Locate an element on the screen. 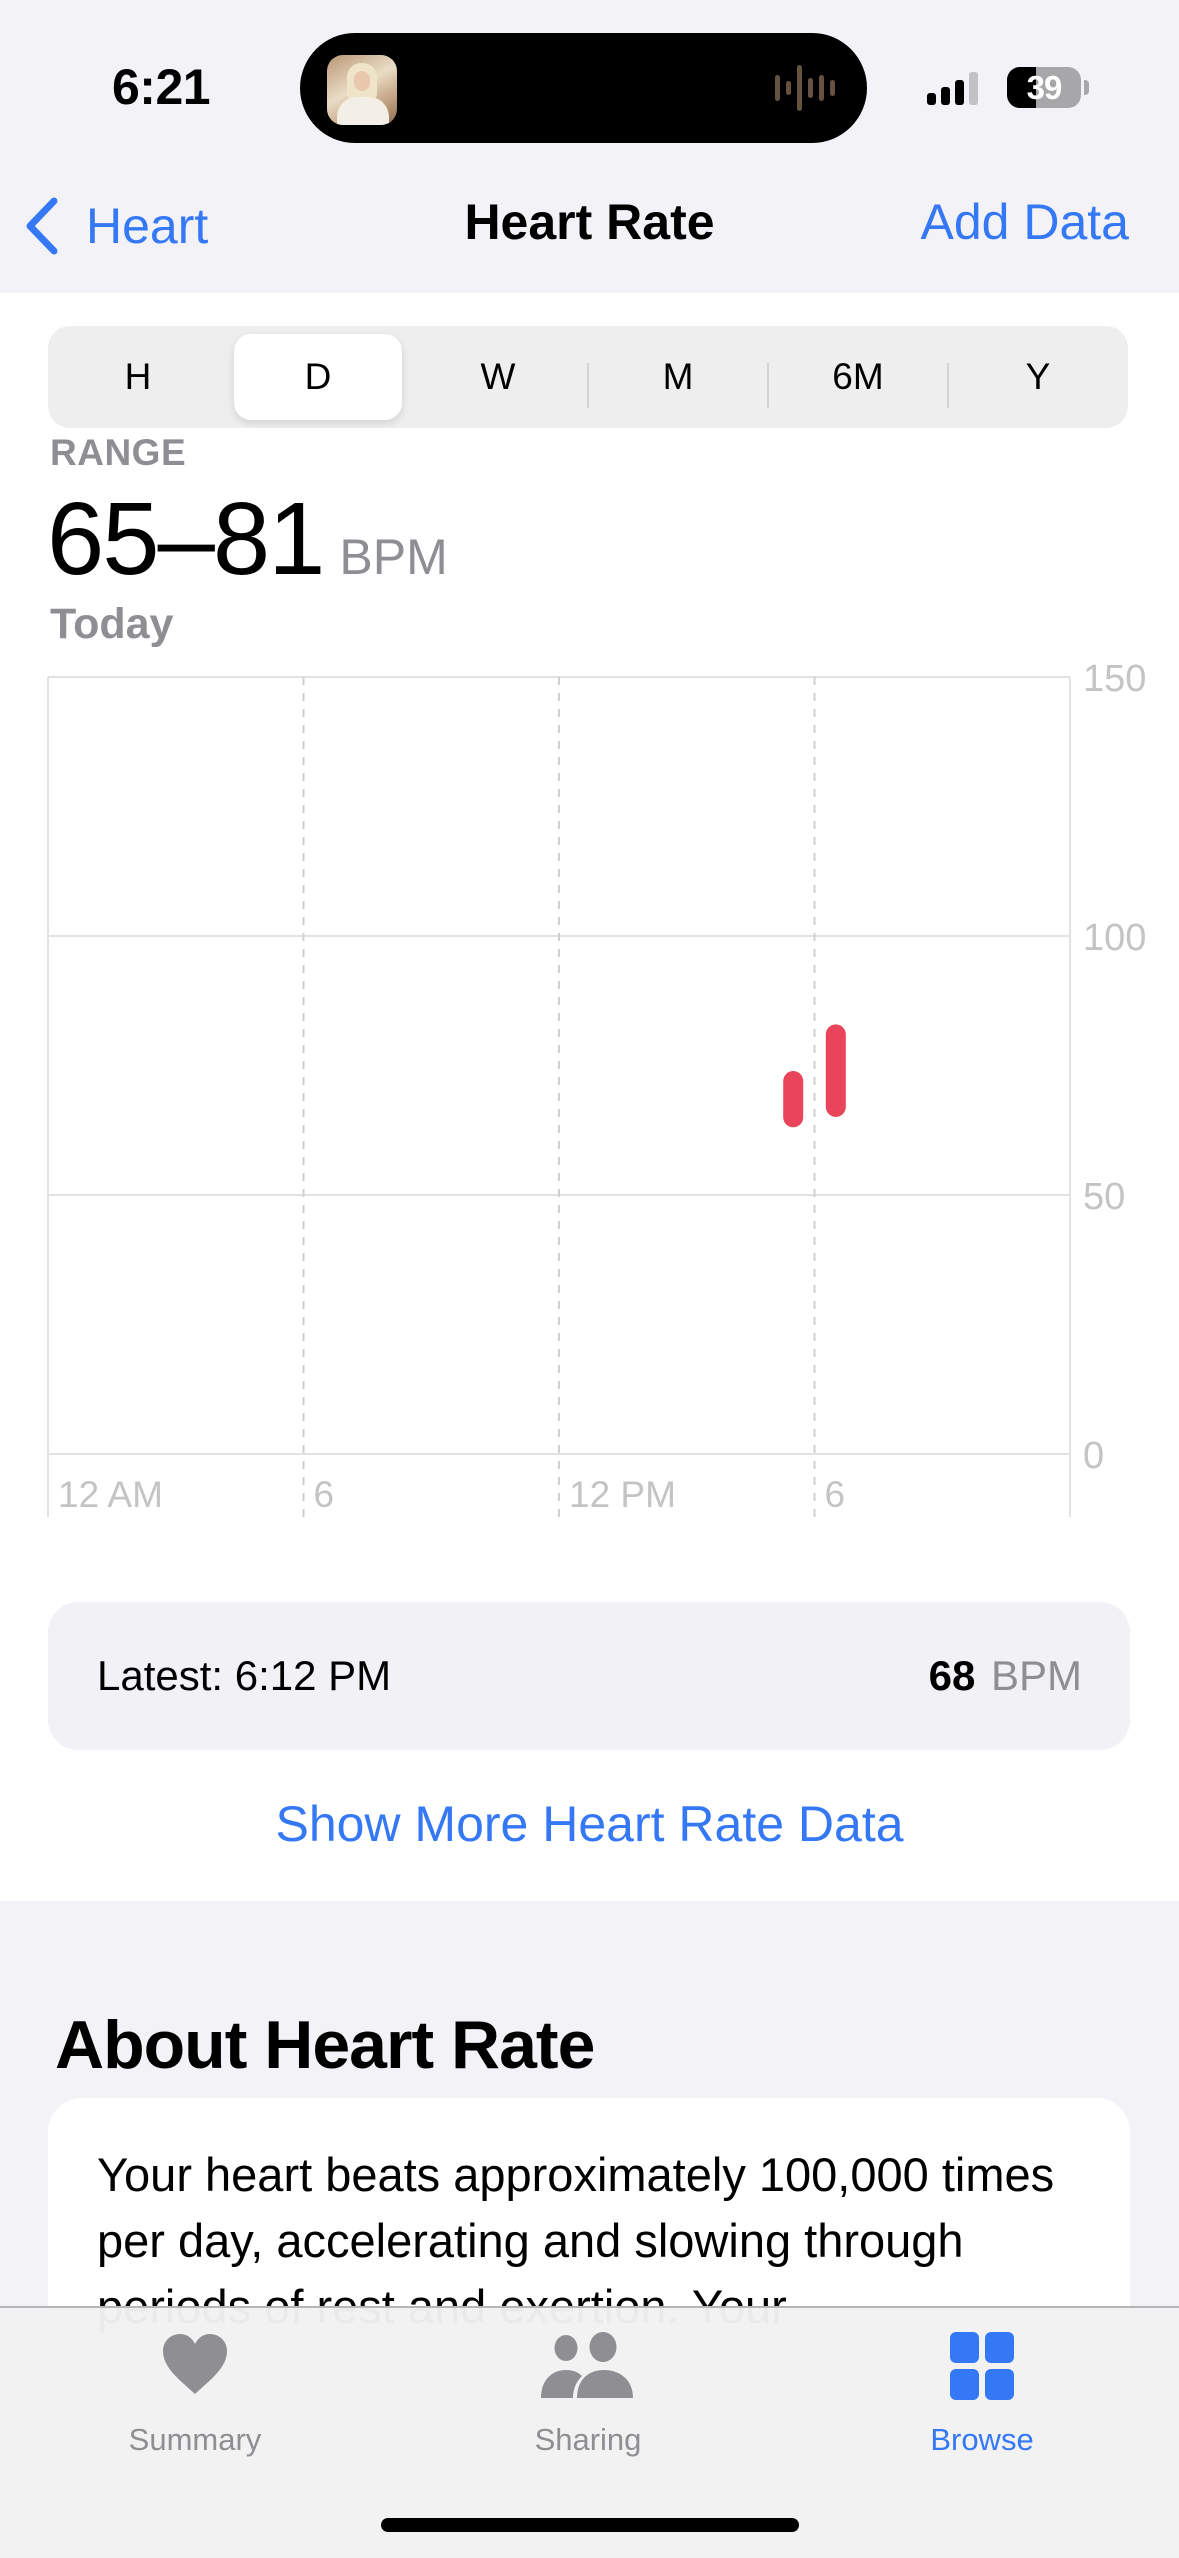  waveform-icon is located at coordinates (805, 88).